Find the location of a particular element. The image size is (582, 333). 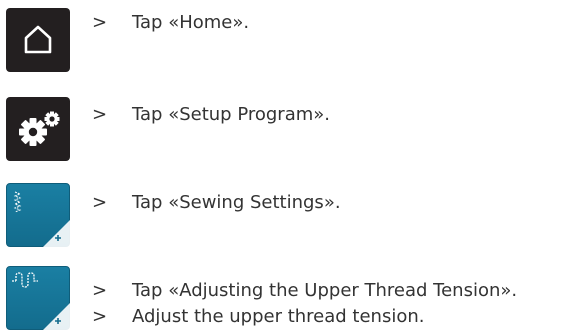

instruction-line: > Tap «Sewing Settings». is located at coordinates (216, 203).